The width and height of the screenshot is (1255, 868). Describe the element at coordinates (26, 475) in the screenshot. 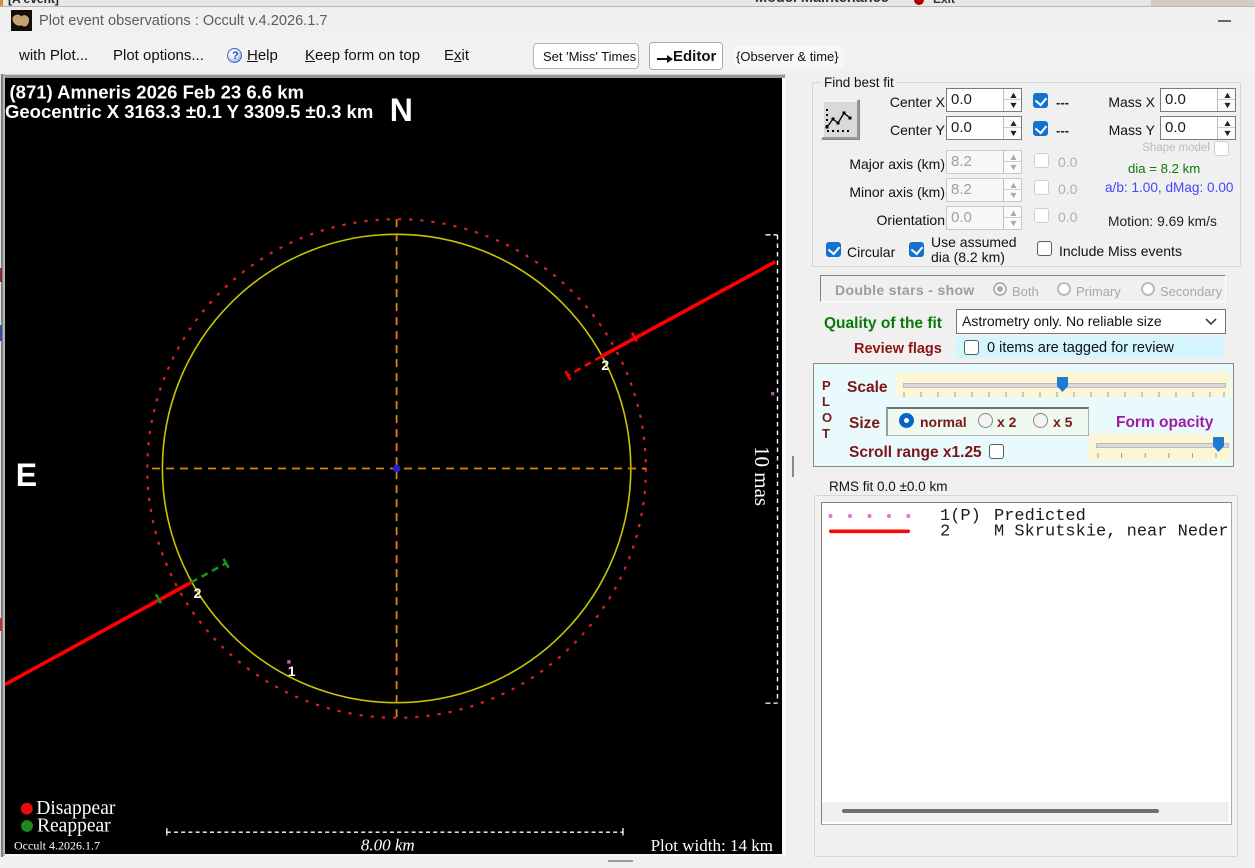

I see `svg-text: E` at that location.